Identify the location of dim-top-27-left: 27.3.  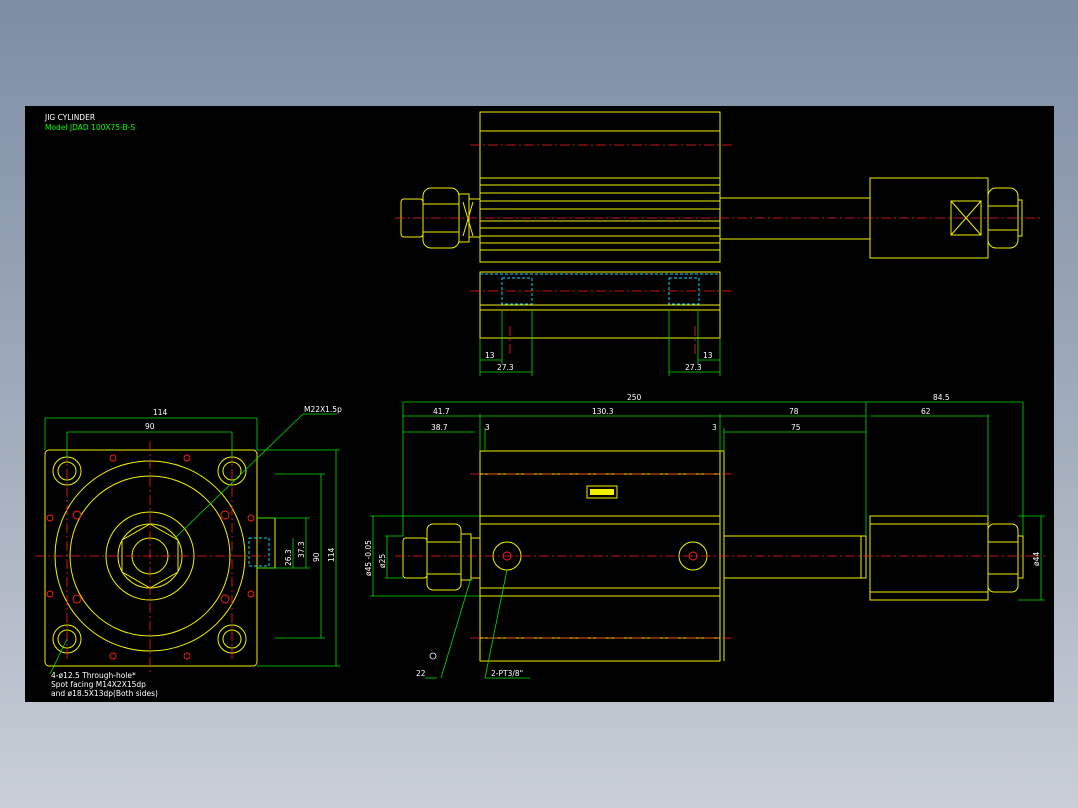
(505, 367).